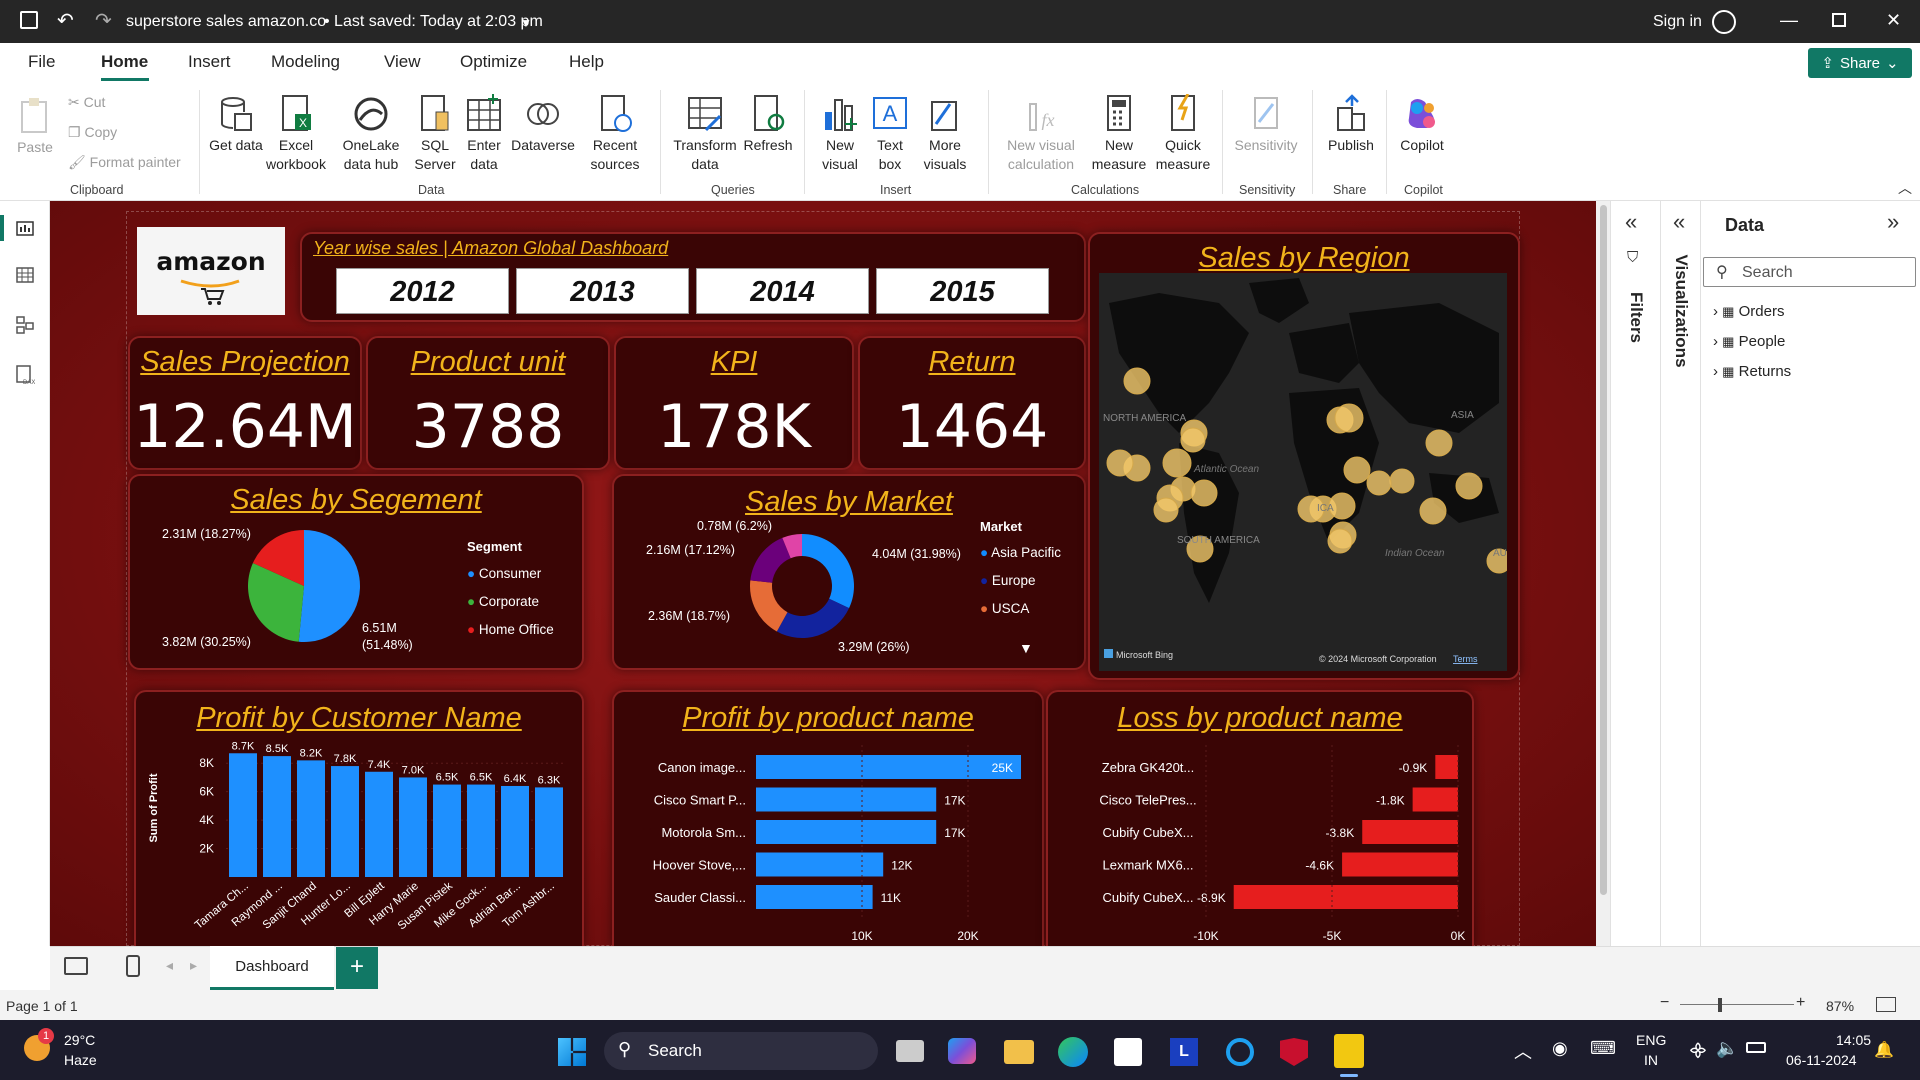 This screenshot has height=1080, width=1920. Describe the element at coordinates (1240, 1052) in the screenshot. I see `cortana-icon` at that location.